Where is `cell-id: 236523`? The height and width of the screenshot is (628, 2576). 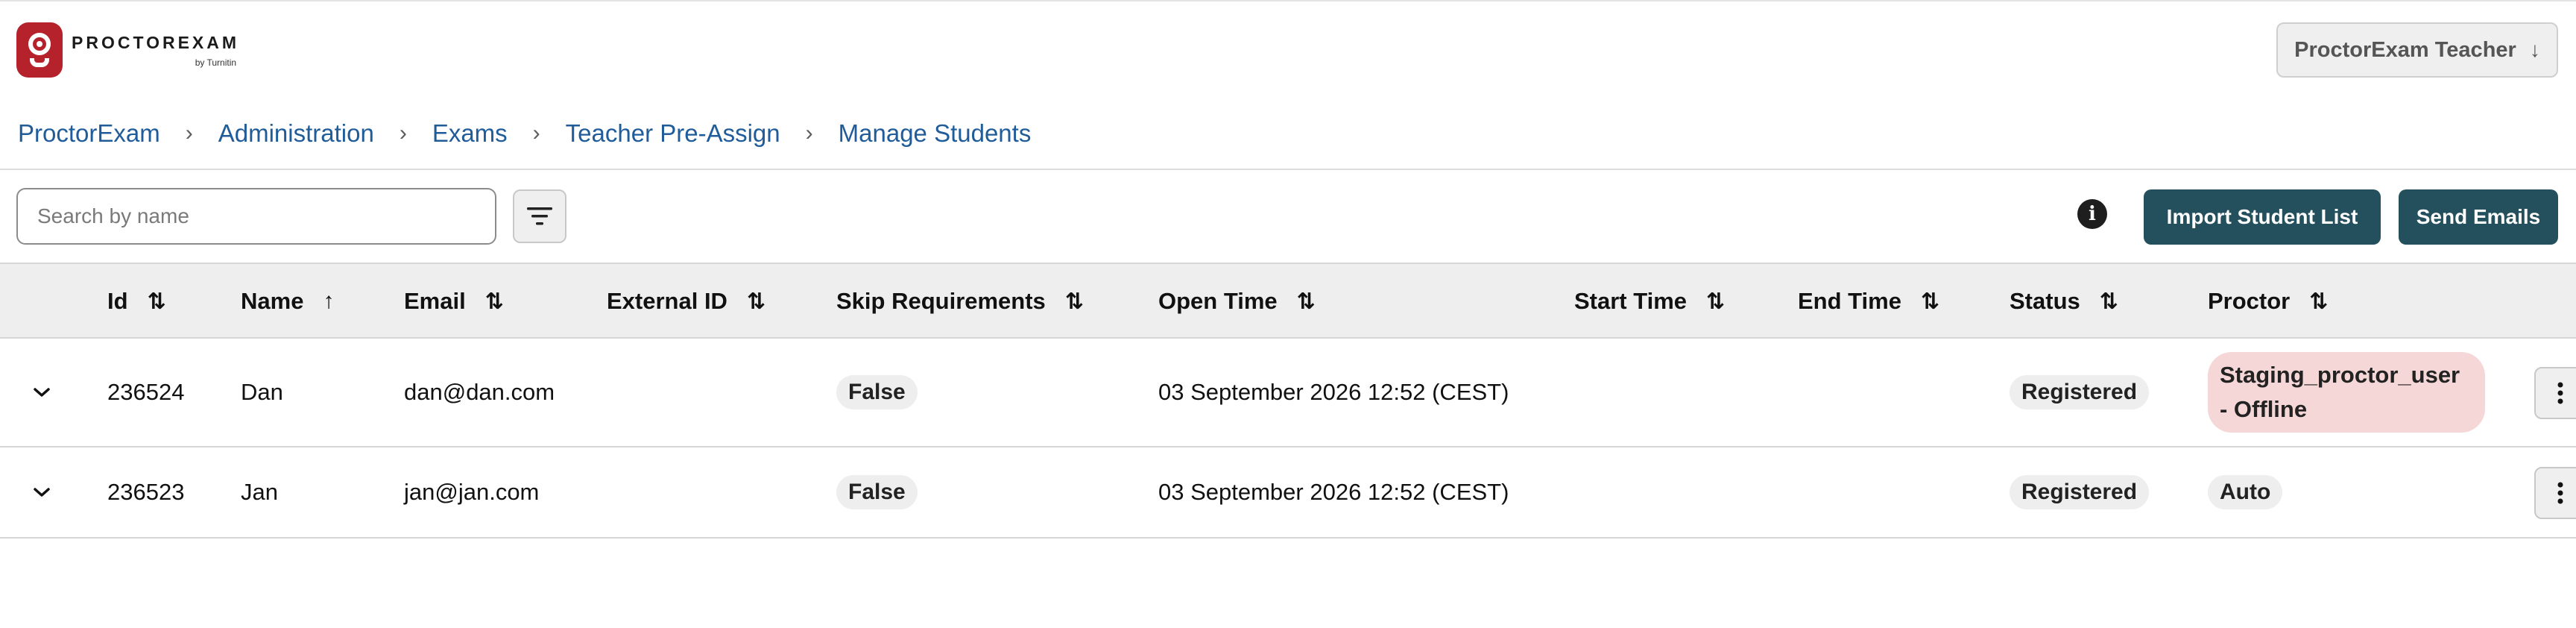 cell-id: 236523 is located at coordinates (146, 492).